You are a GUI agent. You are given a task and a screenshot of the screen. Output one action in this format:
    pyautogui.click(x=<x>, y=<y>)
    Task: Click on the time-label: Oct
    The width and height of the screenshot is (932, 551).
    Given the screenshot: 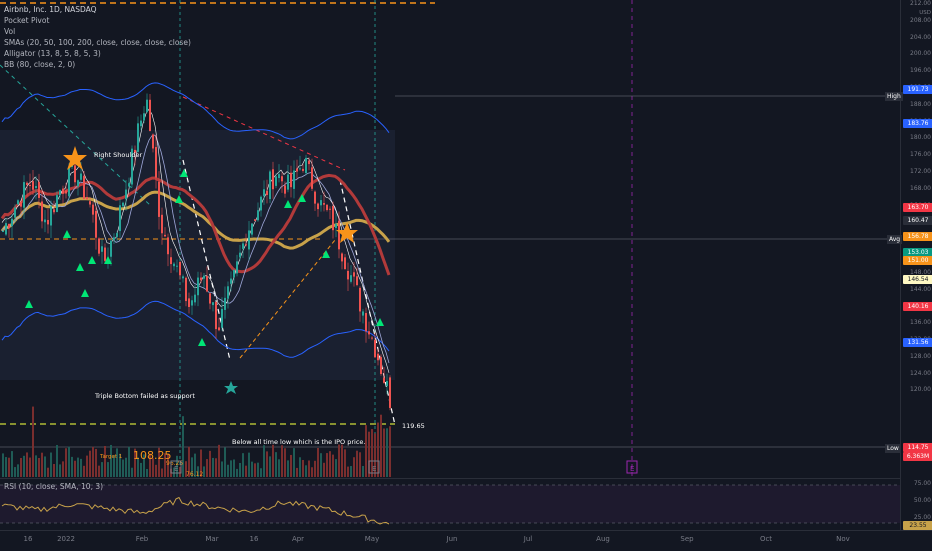 What is the action you would take?
    pyautogui.click(x=766, y=539)
    